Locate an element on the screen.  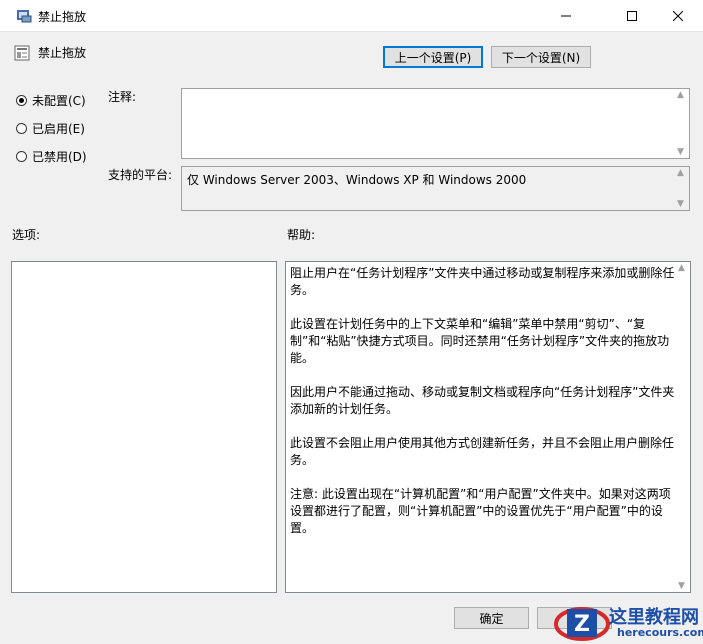
window-title: 禁止拖放 is located at coordinates (62, 17).